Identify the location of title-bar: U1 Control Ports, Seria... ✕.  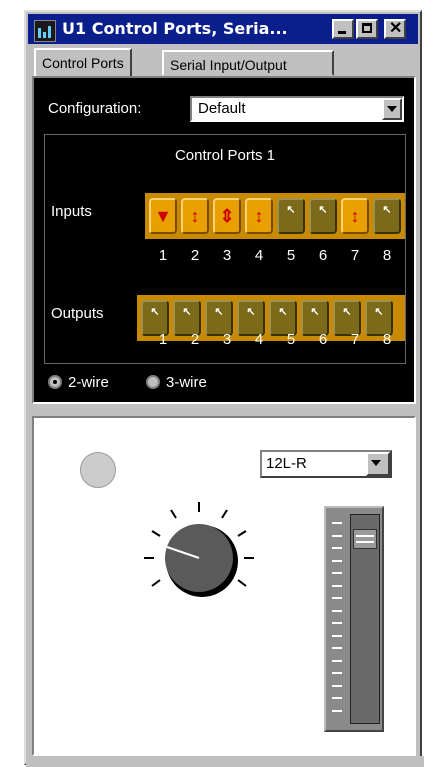
(223, 29).